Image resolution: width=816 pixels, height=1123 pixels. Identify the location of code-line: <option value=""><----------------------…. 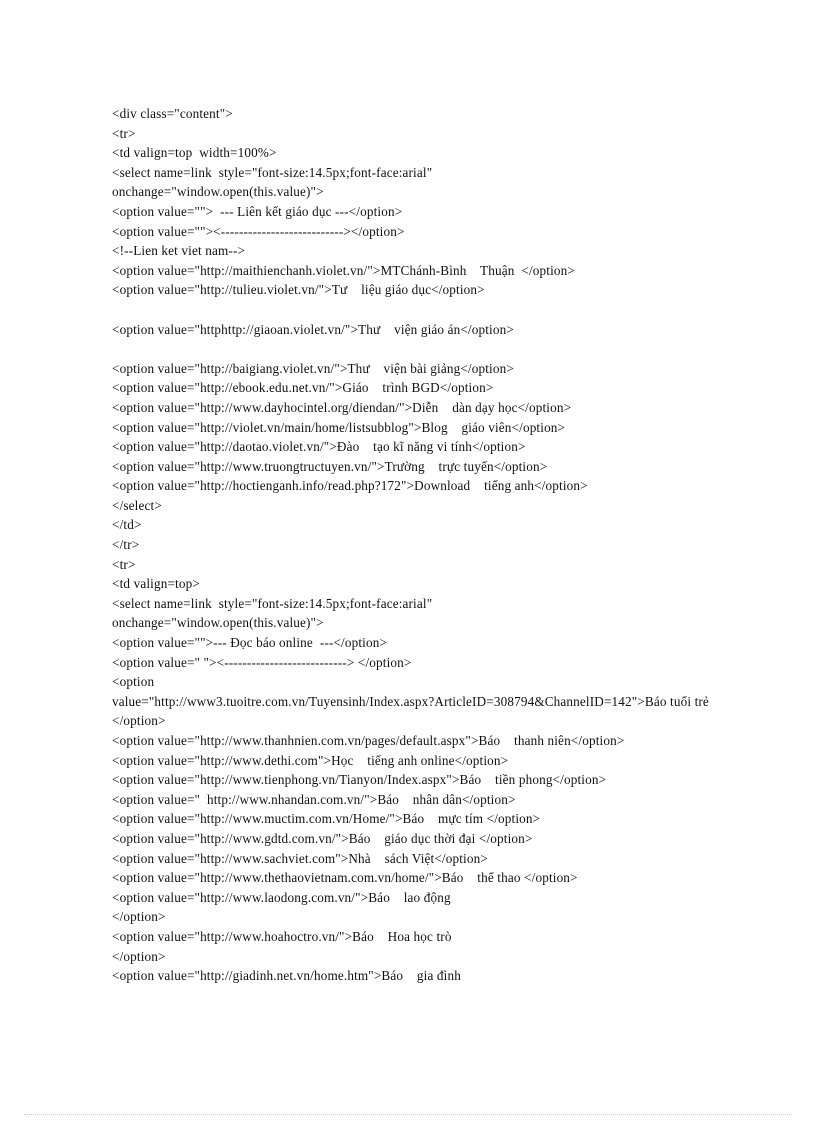
(258, 231).